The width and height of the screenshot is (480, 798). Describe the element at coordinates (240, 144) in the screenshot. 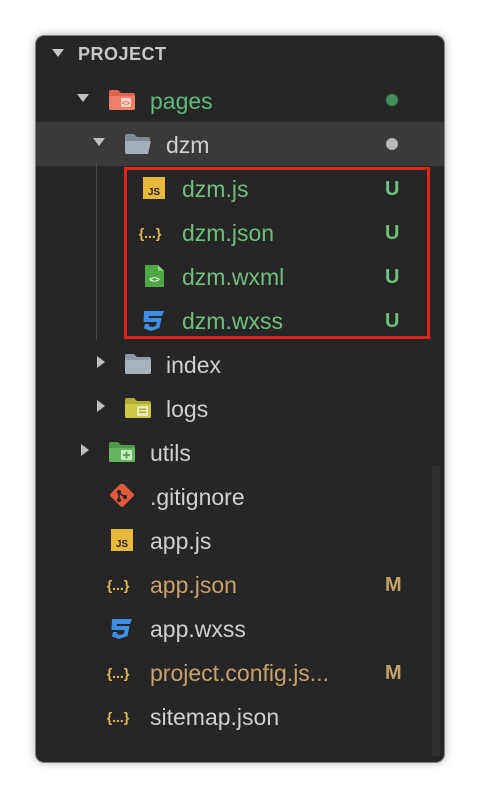

I see `tree-item-dzm: dzm` at that location.